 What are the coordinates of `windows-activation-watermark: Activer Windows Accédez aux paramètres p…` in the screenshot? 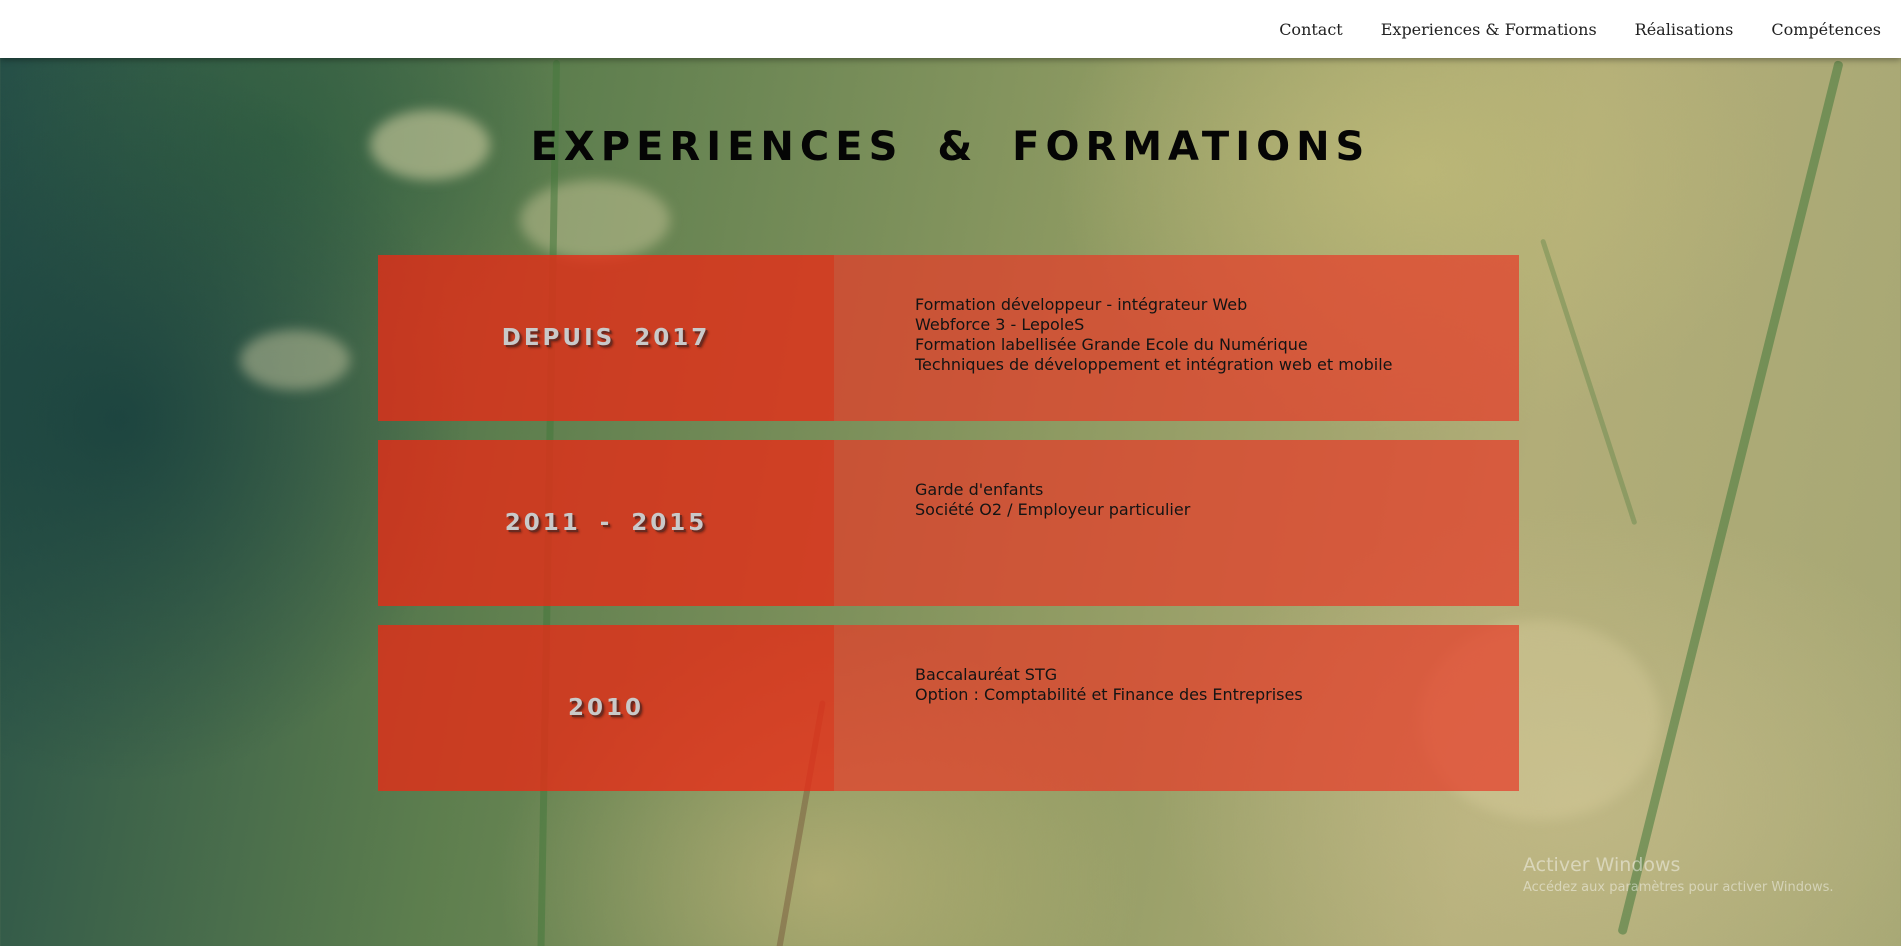 It's located at (1678, 875).